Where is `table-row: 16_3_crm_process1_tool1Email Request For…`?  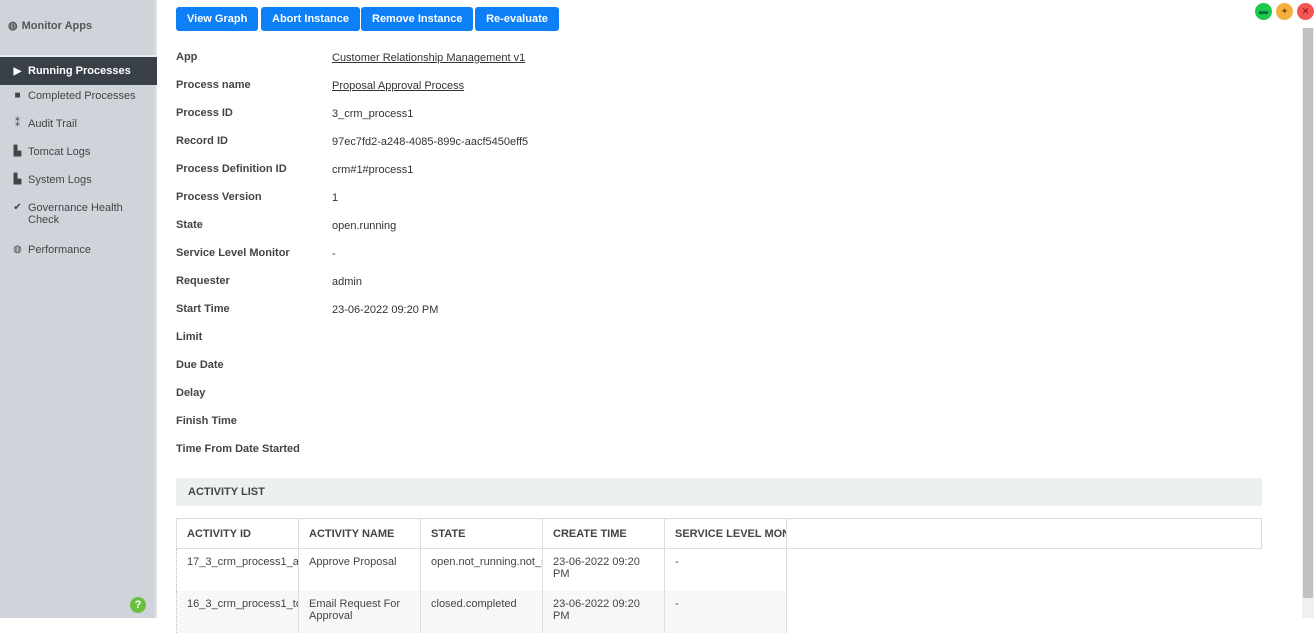 table-row: 16_3_crm_process1_tool1Email Request For… is located at coordinates (719, 611).